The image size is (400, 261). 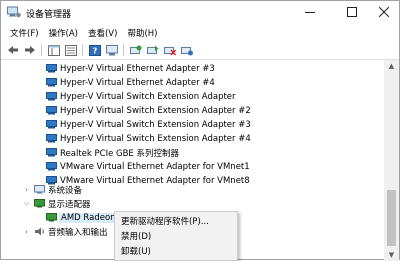 I want to click on window-title: 设备管理器, so click(x=49, y=15).